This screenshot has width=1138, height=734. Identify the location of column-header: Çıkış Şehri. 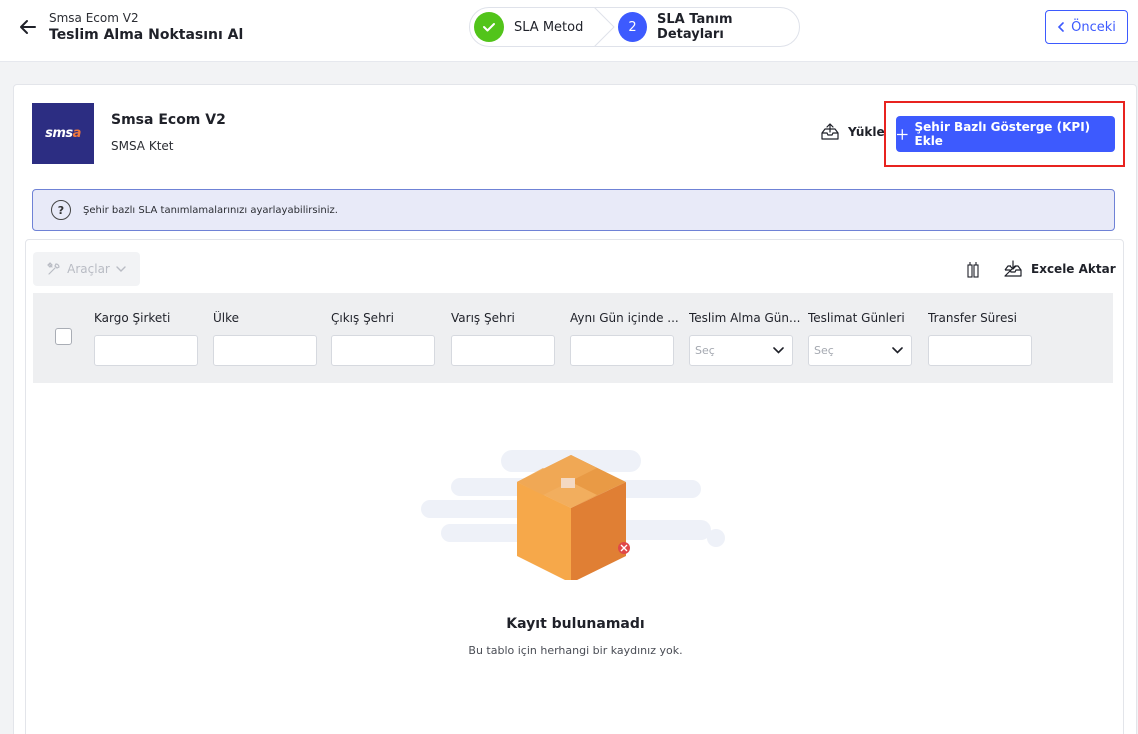
(388, 338).